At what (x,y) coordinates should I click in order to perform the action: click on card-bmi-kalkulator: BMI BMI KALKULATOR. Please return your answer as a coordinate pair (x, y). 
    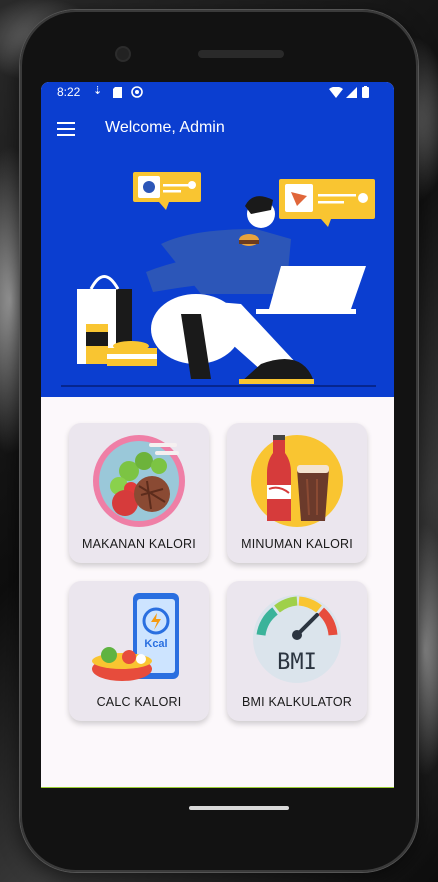
    Looking at the image, I should click on (297, 651).